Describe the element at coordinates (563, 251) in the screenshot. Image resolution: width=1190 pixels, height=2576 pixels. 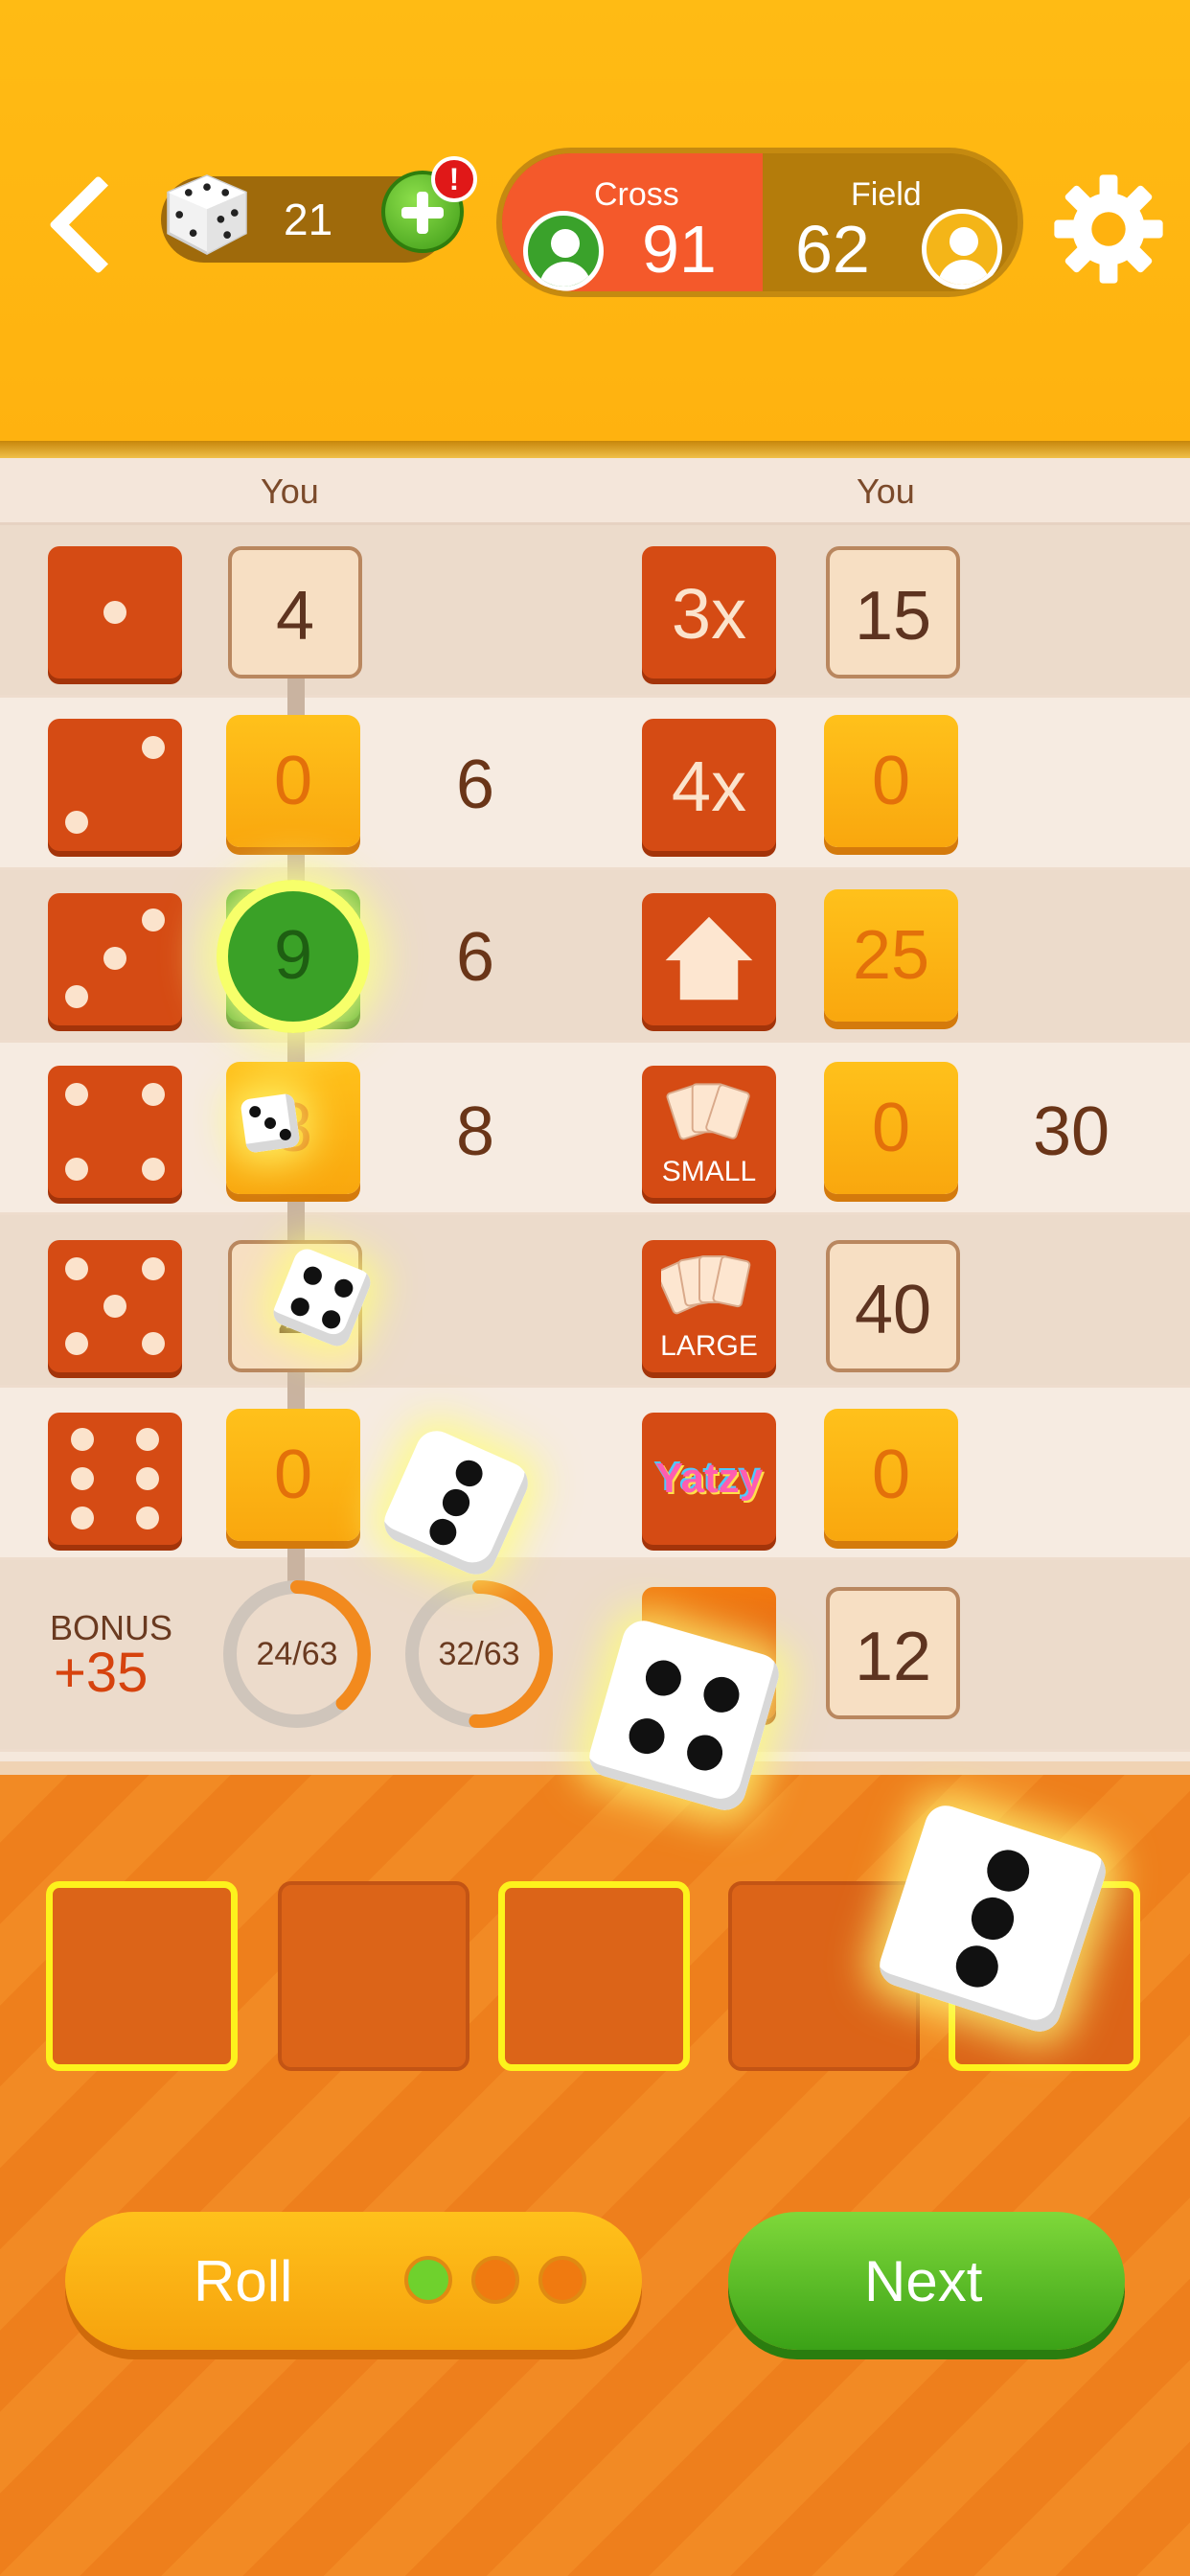
I see `left-player-avatar-icon` at that location.